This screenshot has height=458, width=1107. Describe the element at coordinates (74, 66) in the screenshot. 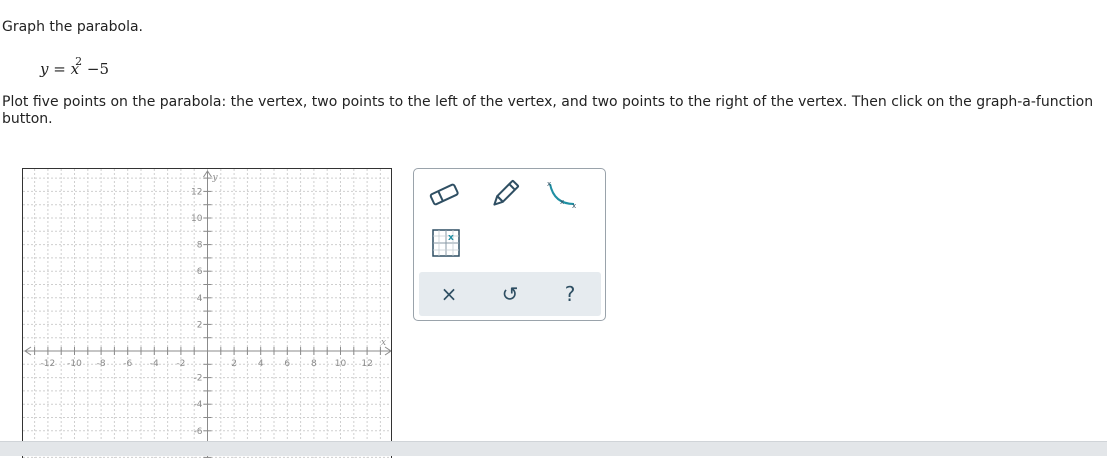

I see `equation: y = x2 −5` at that location.